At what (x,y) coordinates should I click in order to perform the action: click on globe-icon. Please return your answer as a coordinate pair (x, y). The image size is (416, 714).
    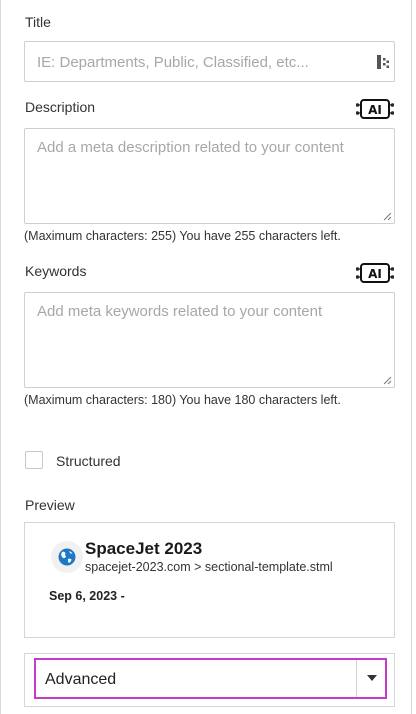
    Looking at the image, I should click on (67, 557).